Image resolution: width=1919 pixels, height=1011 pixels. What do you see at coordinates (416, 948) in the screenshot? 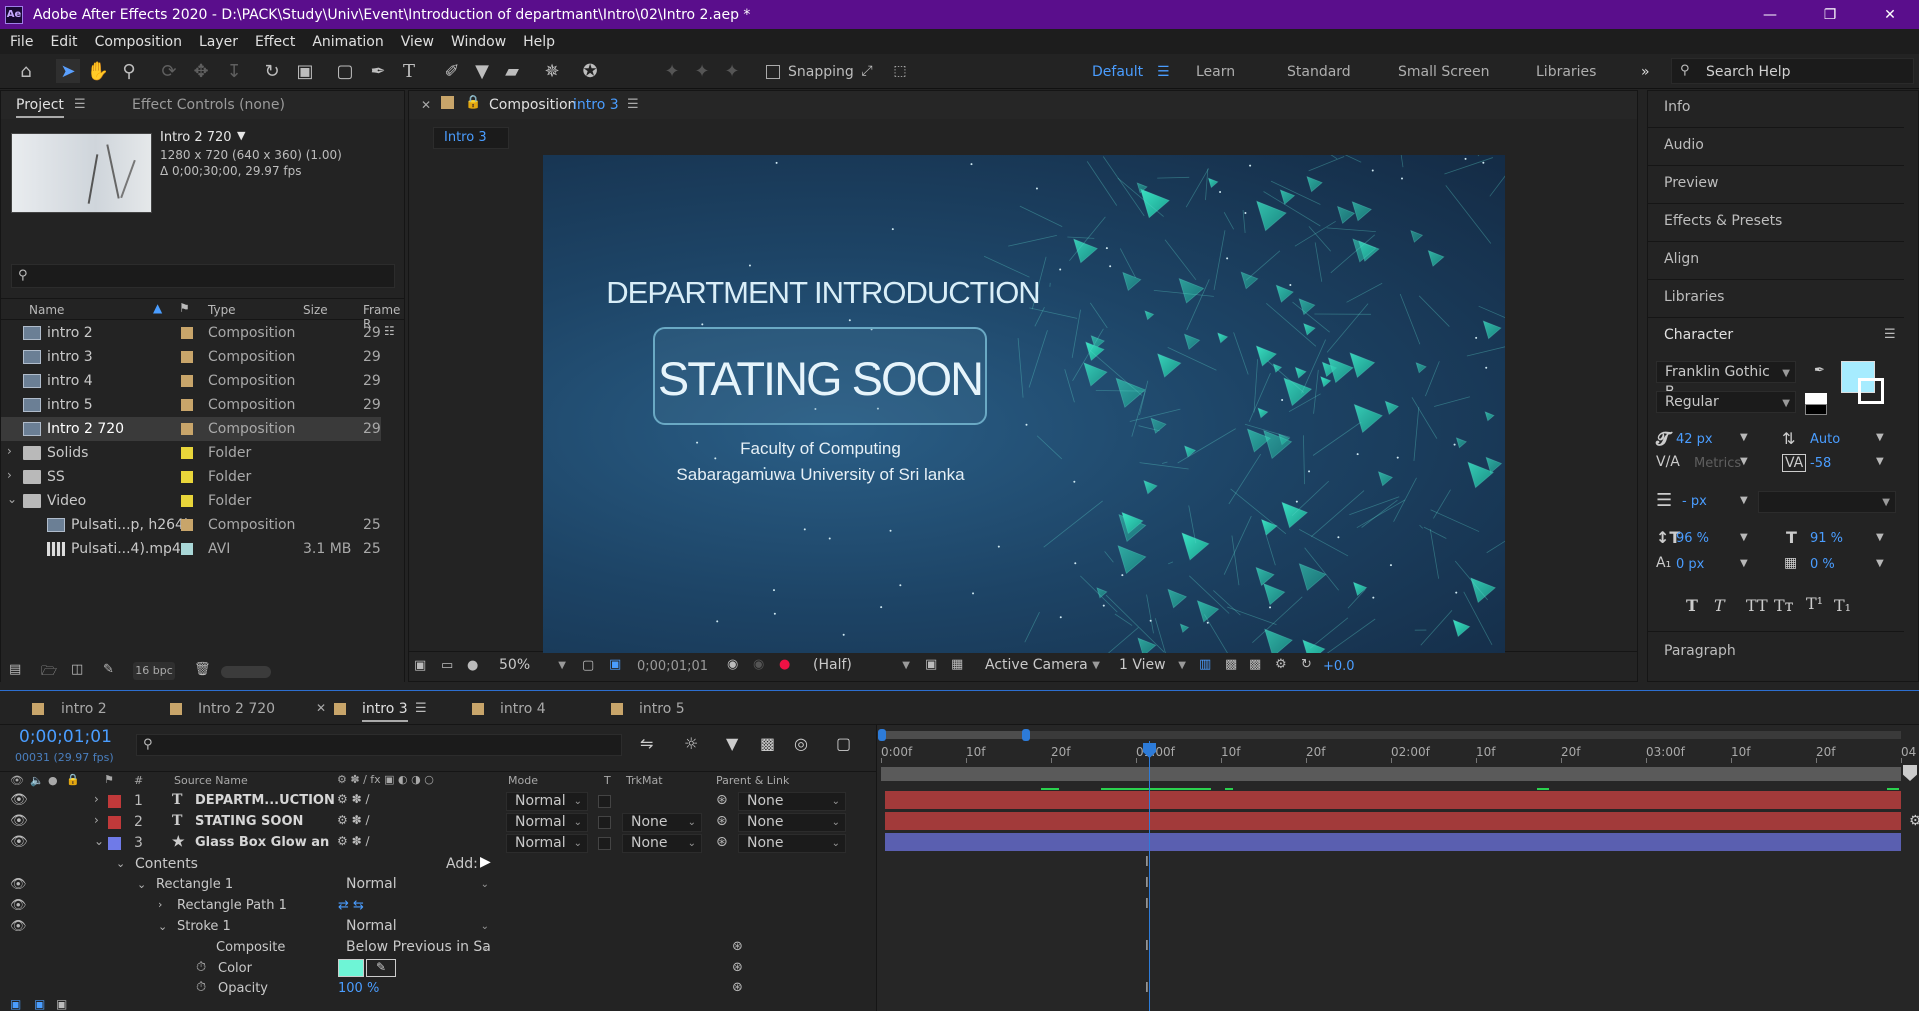
I see `composite-dropdown: Below Previous in Sa ⌄` at bounding box center [416, 948].